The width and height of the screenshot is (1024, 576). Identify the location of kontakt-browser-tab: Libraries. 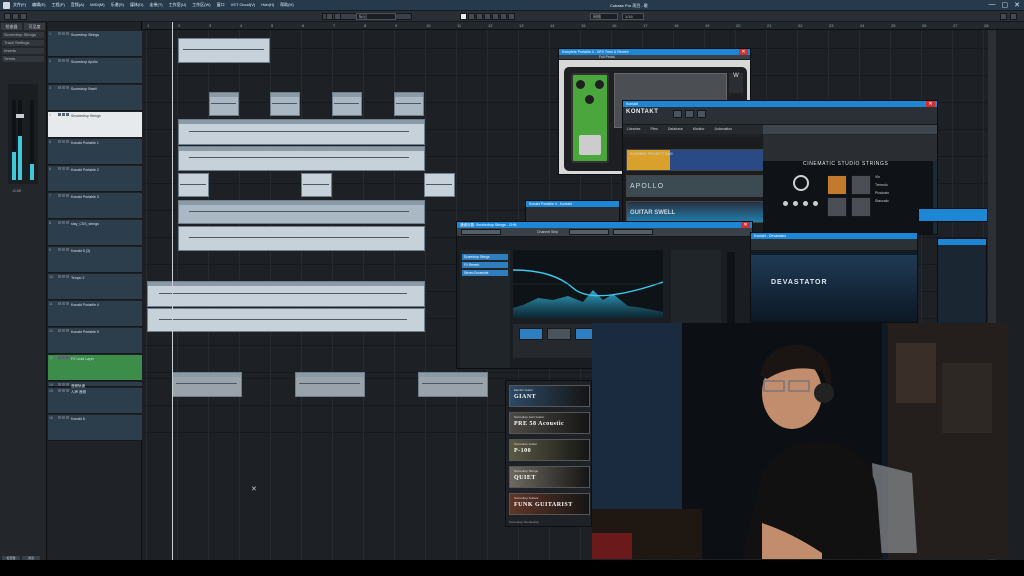
(633, 129).